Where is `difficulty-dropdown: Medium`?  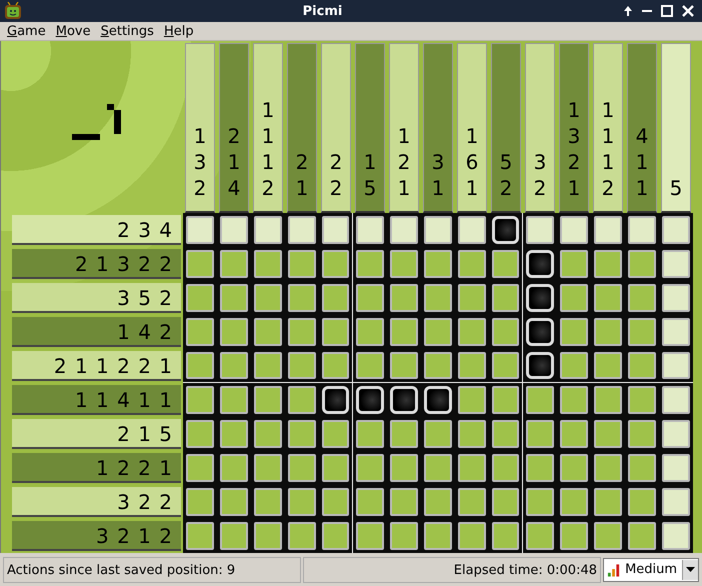 difficulty-dropdown: Medium is located at coordinates (651, 570).